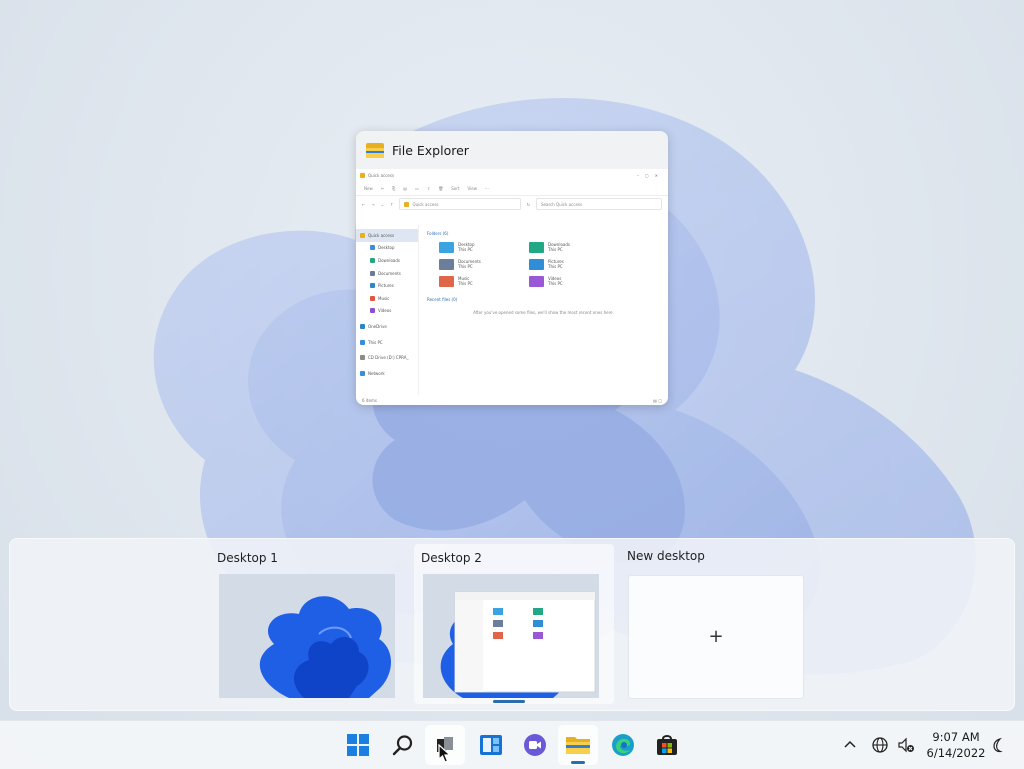 This screenshot has width=1024, height=769. I want to click on nav-item: Network, so click(387, 373).